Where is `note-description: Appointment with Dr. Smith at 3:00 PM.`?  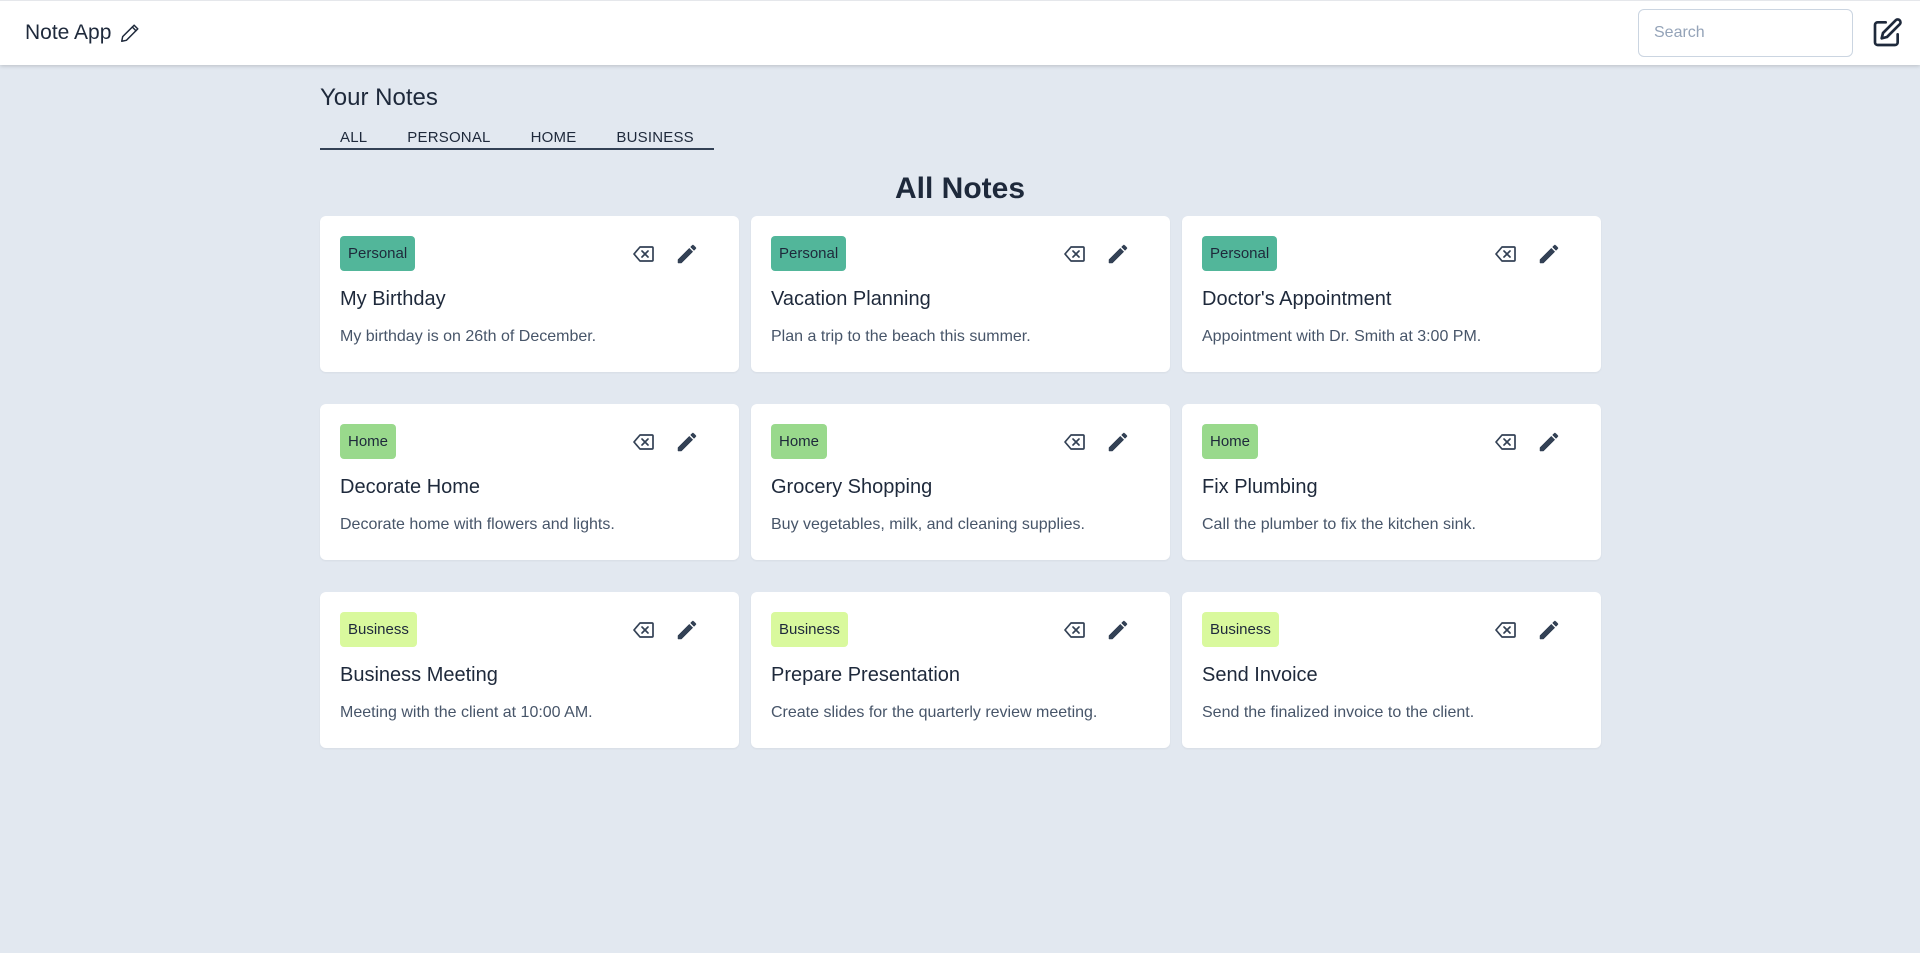
note-description: Appointment with Dr. Smith at 3:00 PM. is located at coordinates (1342, 336).